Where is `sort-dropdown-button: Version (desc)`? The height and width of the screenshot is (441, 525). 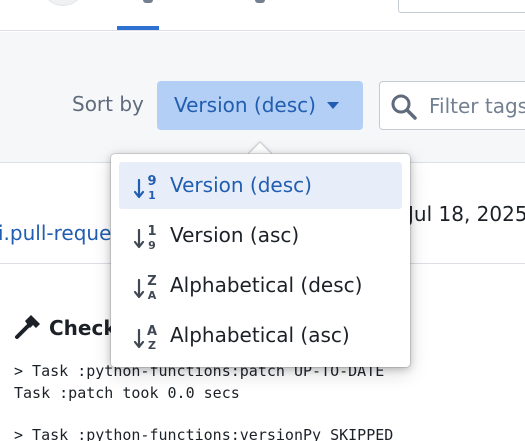 sort-dropdown-button: Version (desc) is located at coordinates (260, 105).